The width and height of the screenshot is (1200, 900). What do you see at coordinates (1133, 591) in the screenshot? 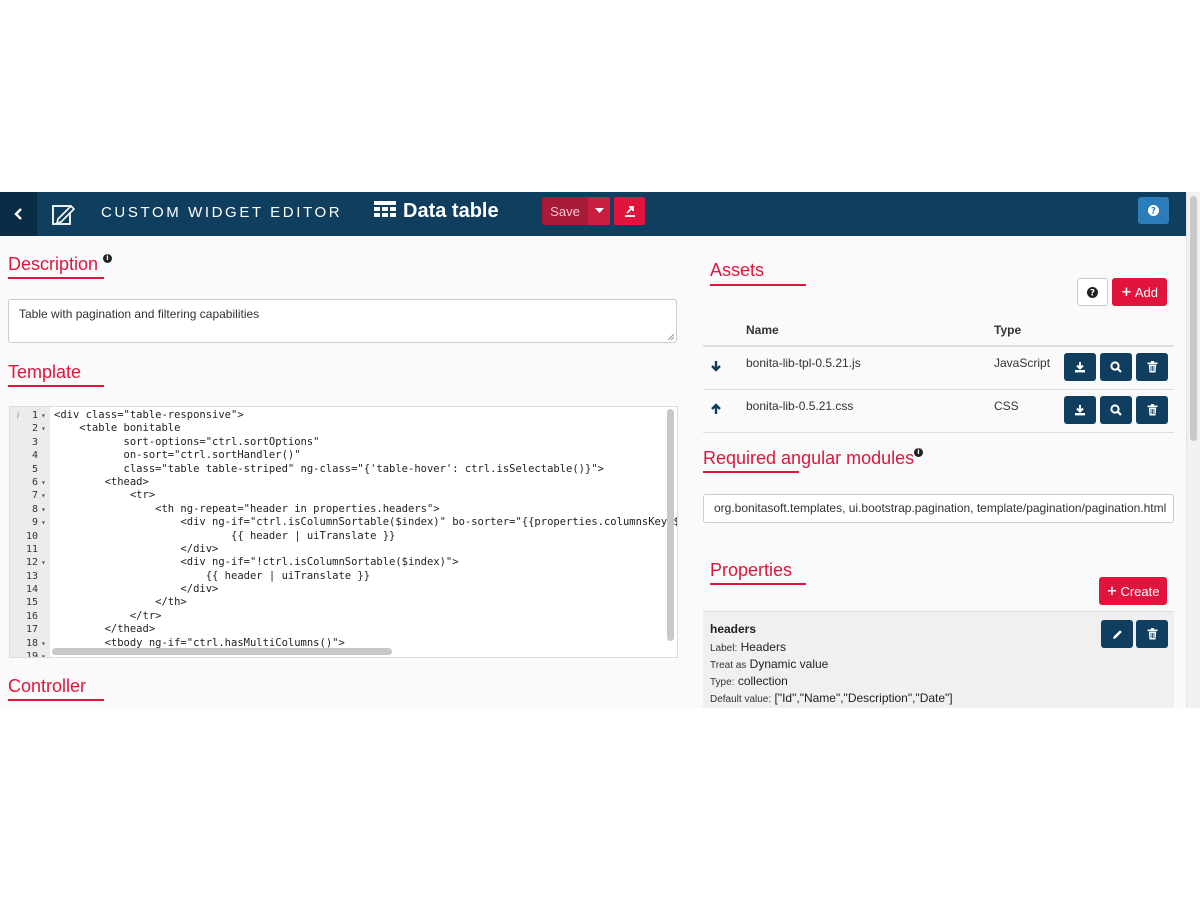
I see `create-property-button: + Create` at bounding box center [1133, 591].